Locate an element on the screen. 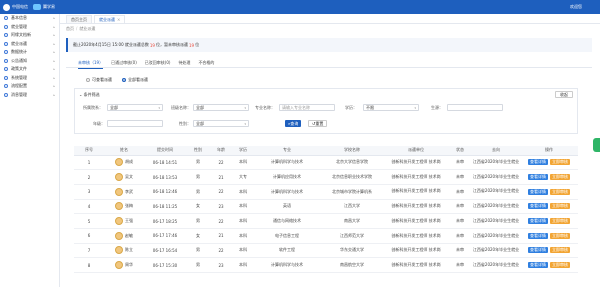 The image size is (600, 287). collapse-button: 收起 is located at coordinates (564, 94).